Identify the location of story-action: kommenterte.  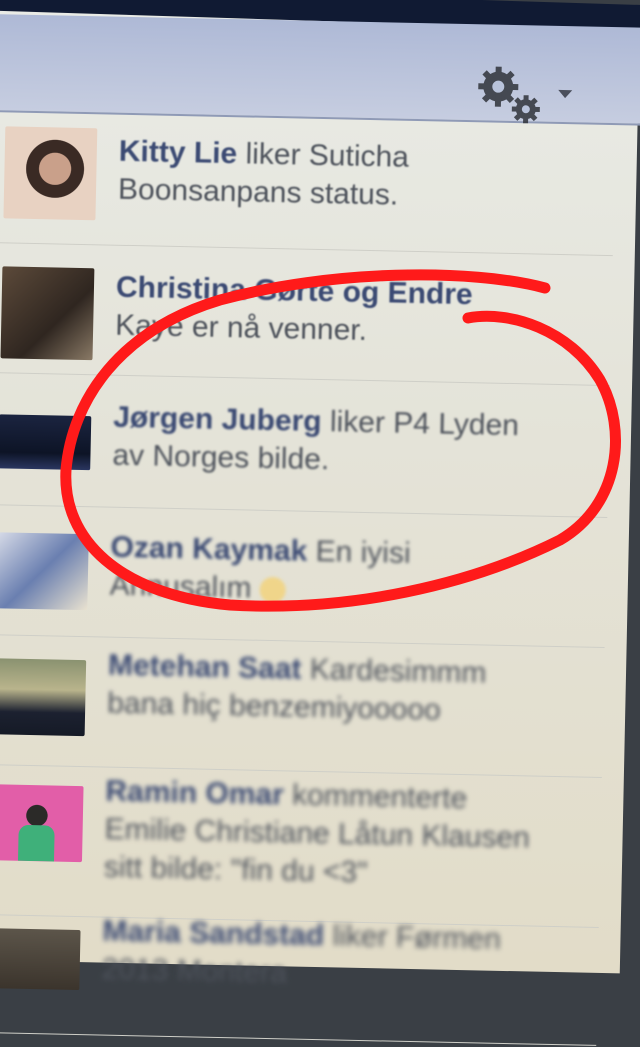
(375, 797).